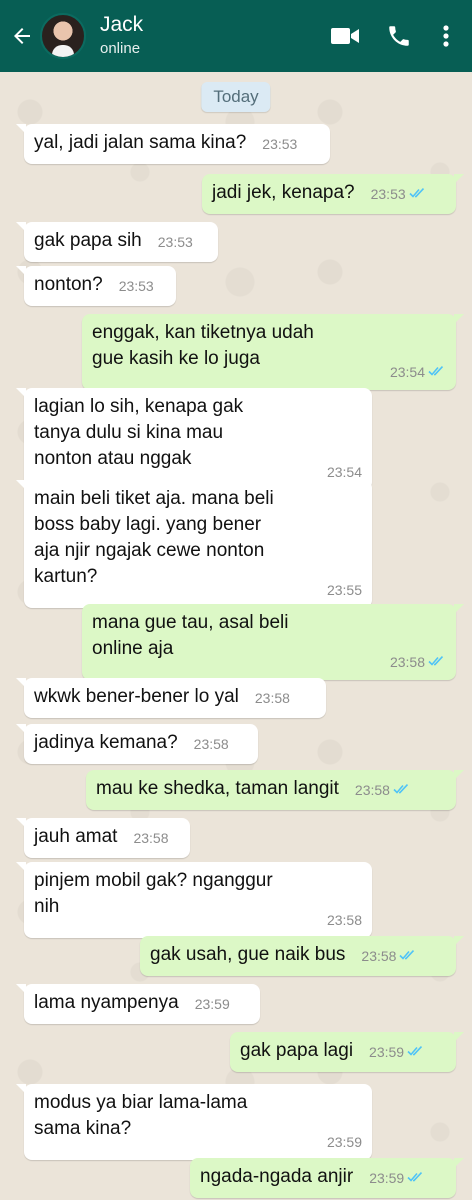  I want to click on video-call-icon, so click(345, 36).